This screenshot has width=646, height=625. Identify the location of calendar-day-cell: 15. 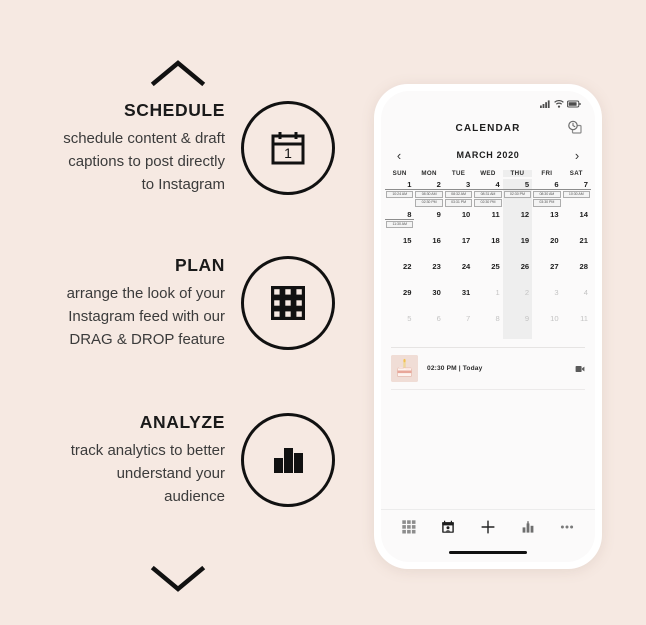
(399, 248).